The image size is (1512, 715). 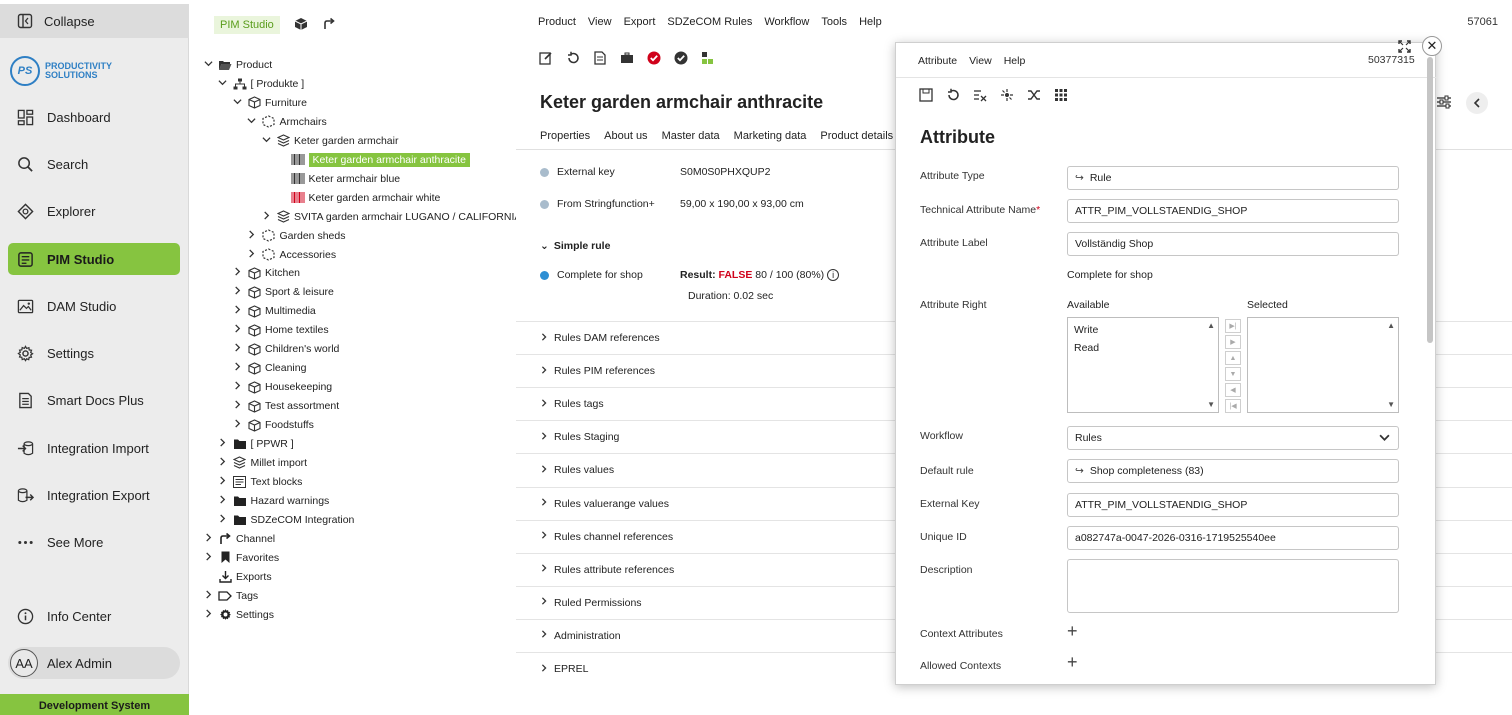 I want to click on expand-nodes-icon, so click(x=1006, y=94).